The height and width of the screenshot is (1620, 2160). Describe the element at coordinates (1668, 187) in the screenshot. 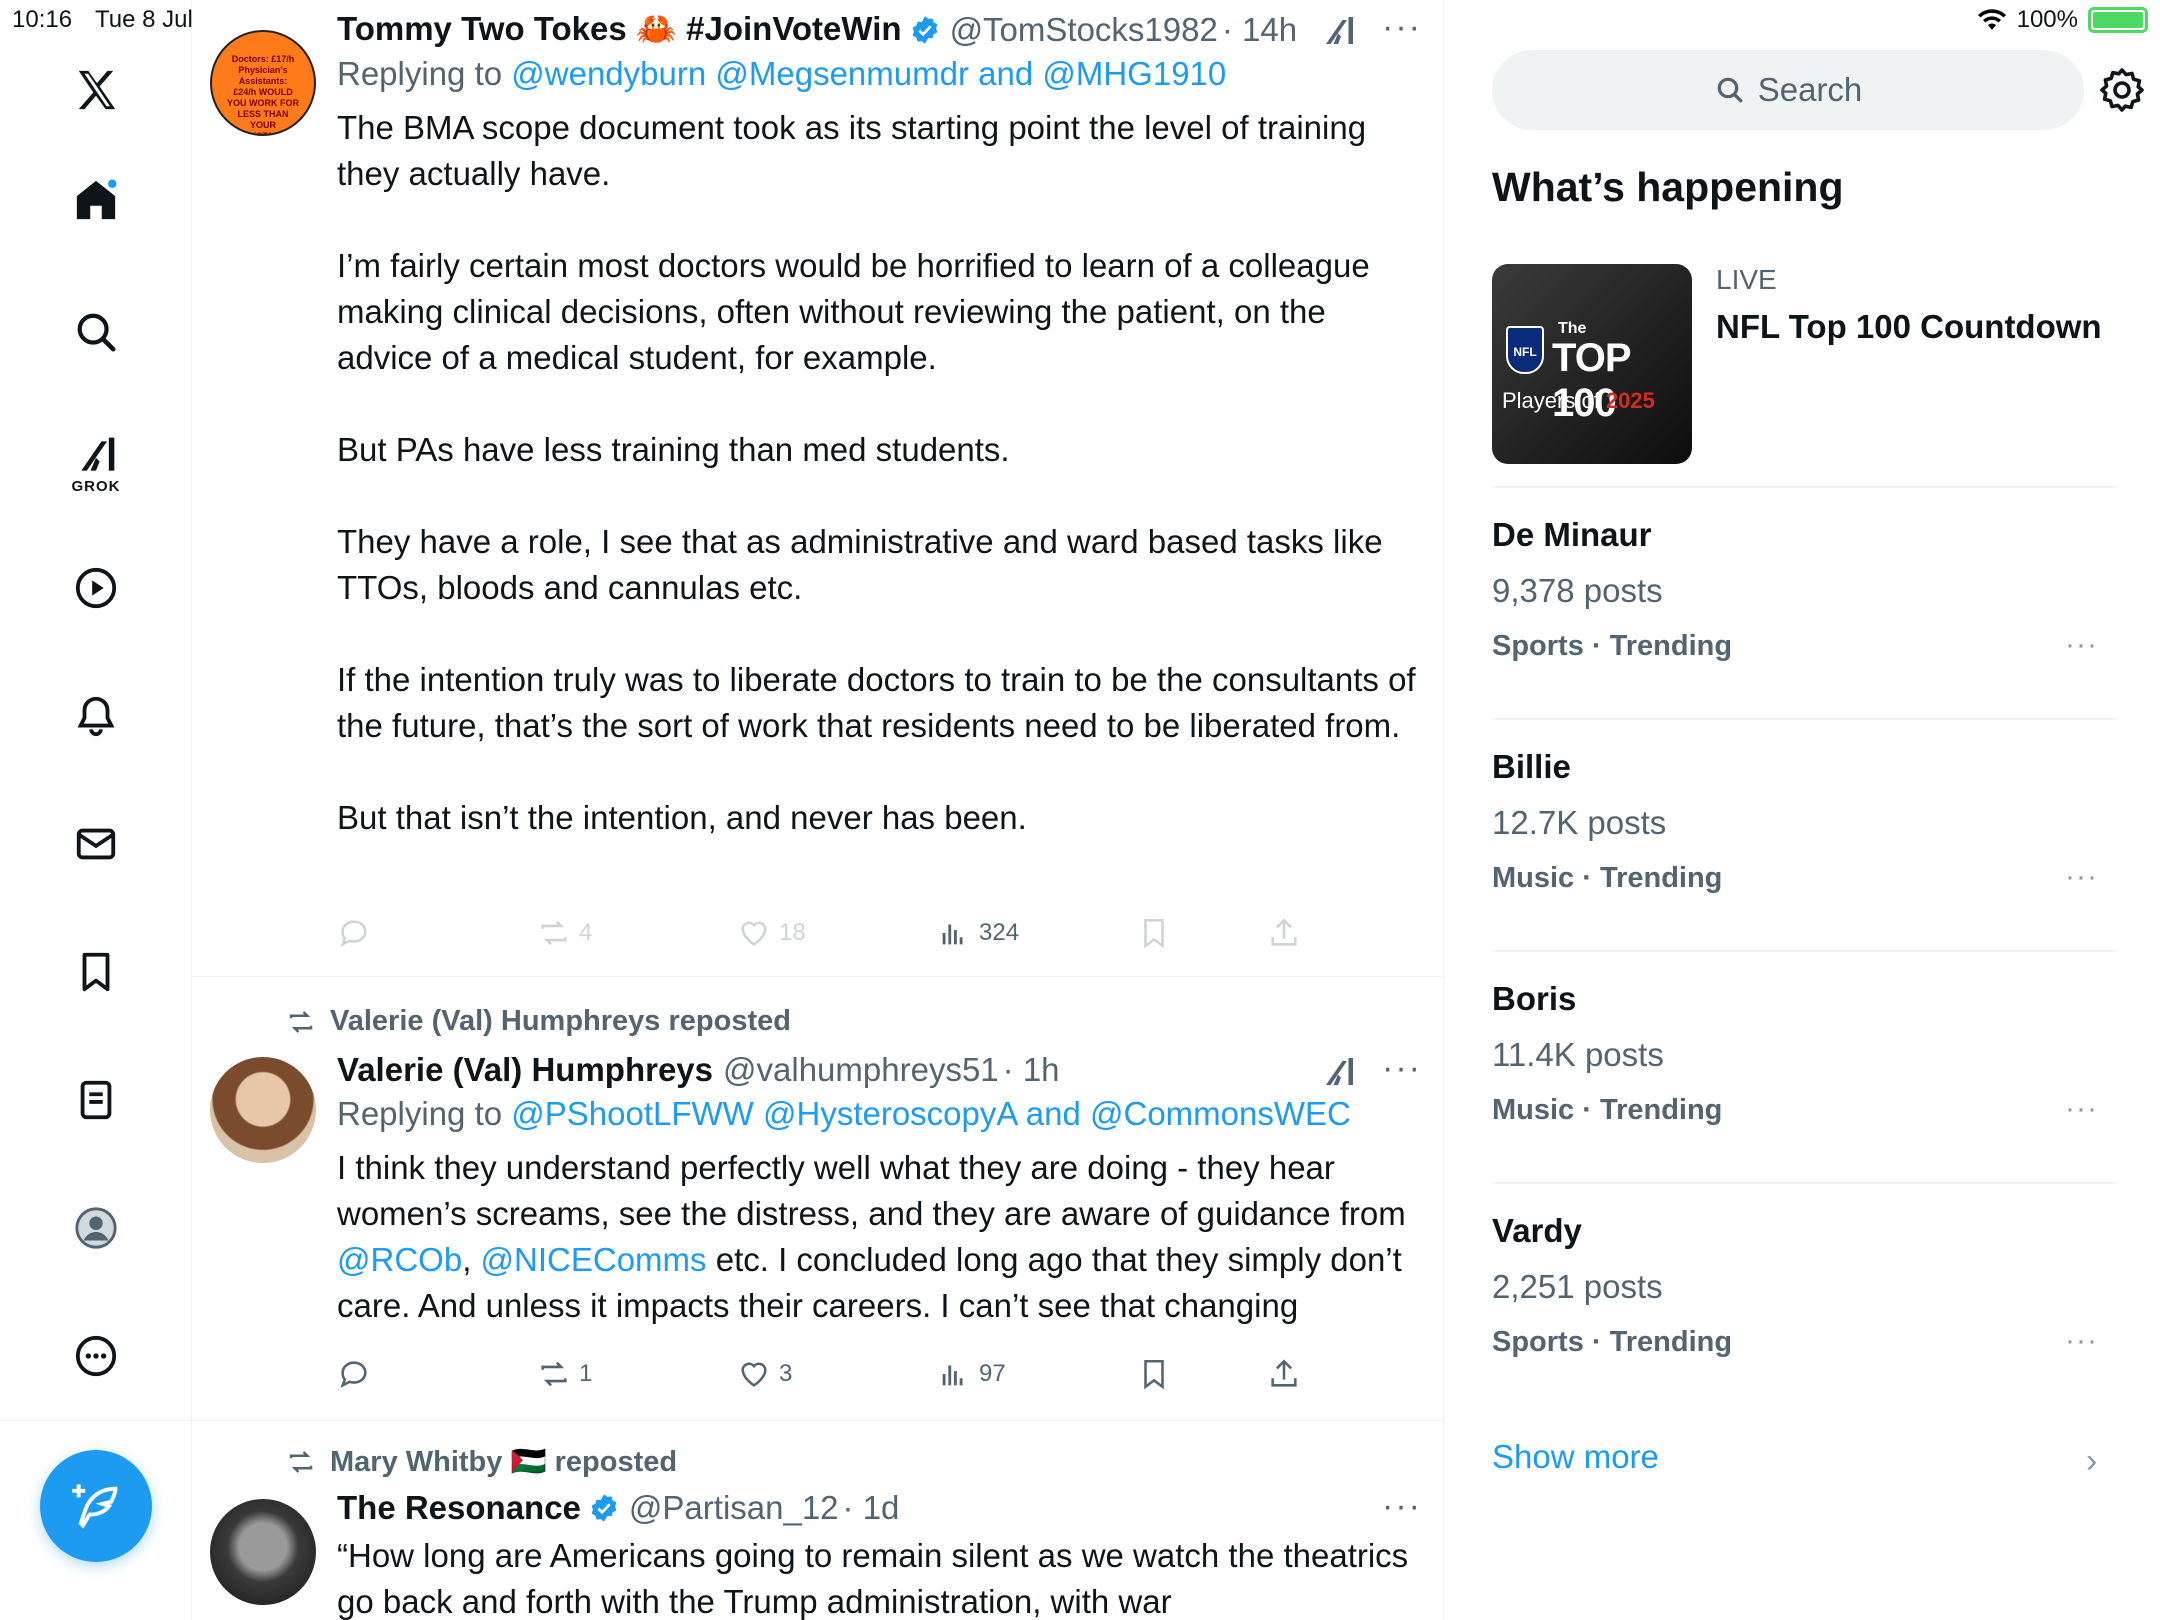

I see `trends-heading: What’s happening` at that location.